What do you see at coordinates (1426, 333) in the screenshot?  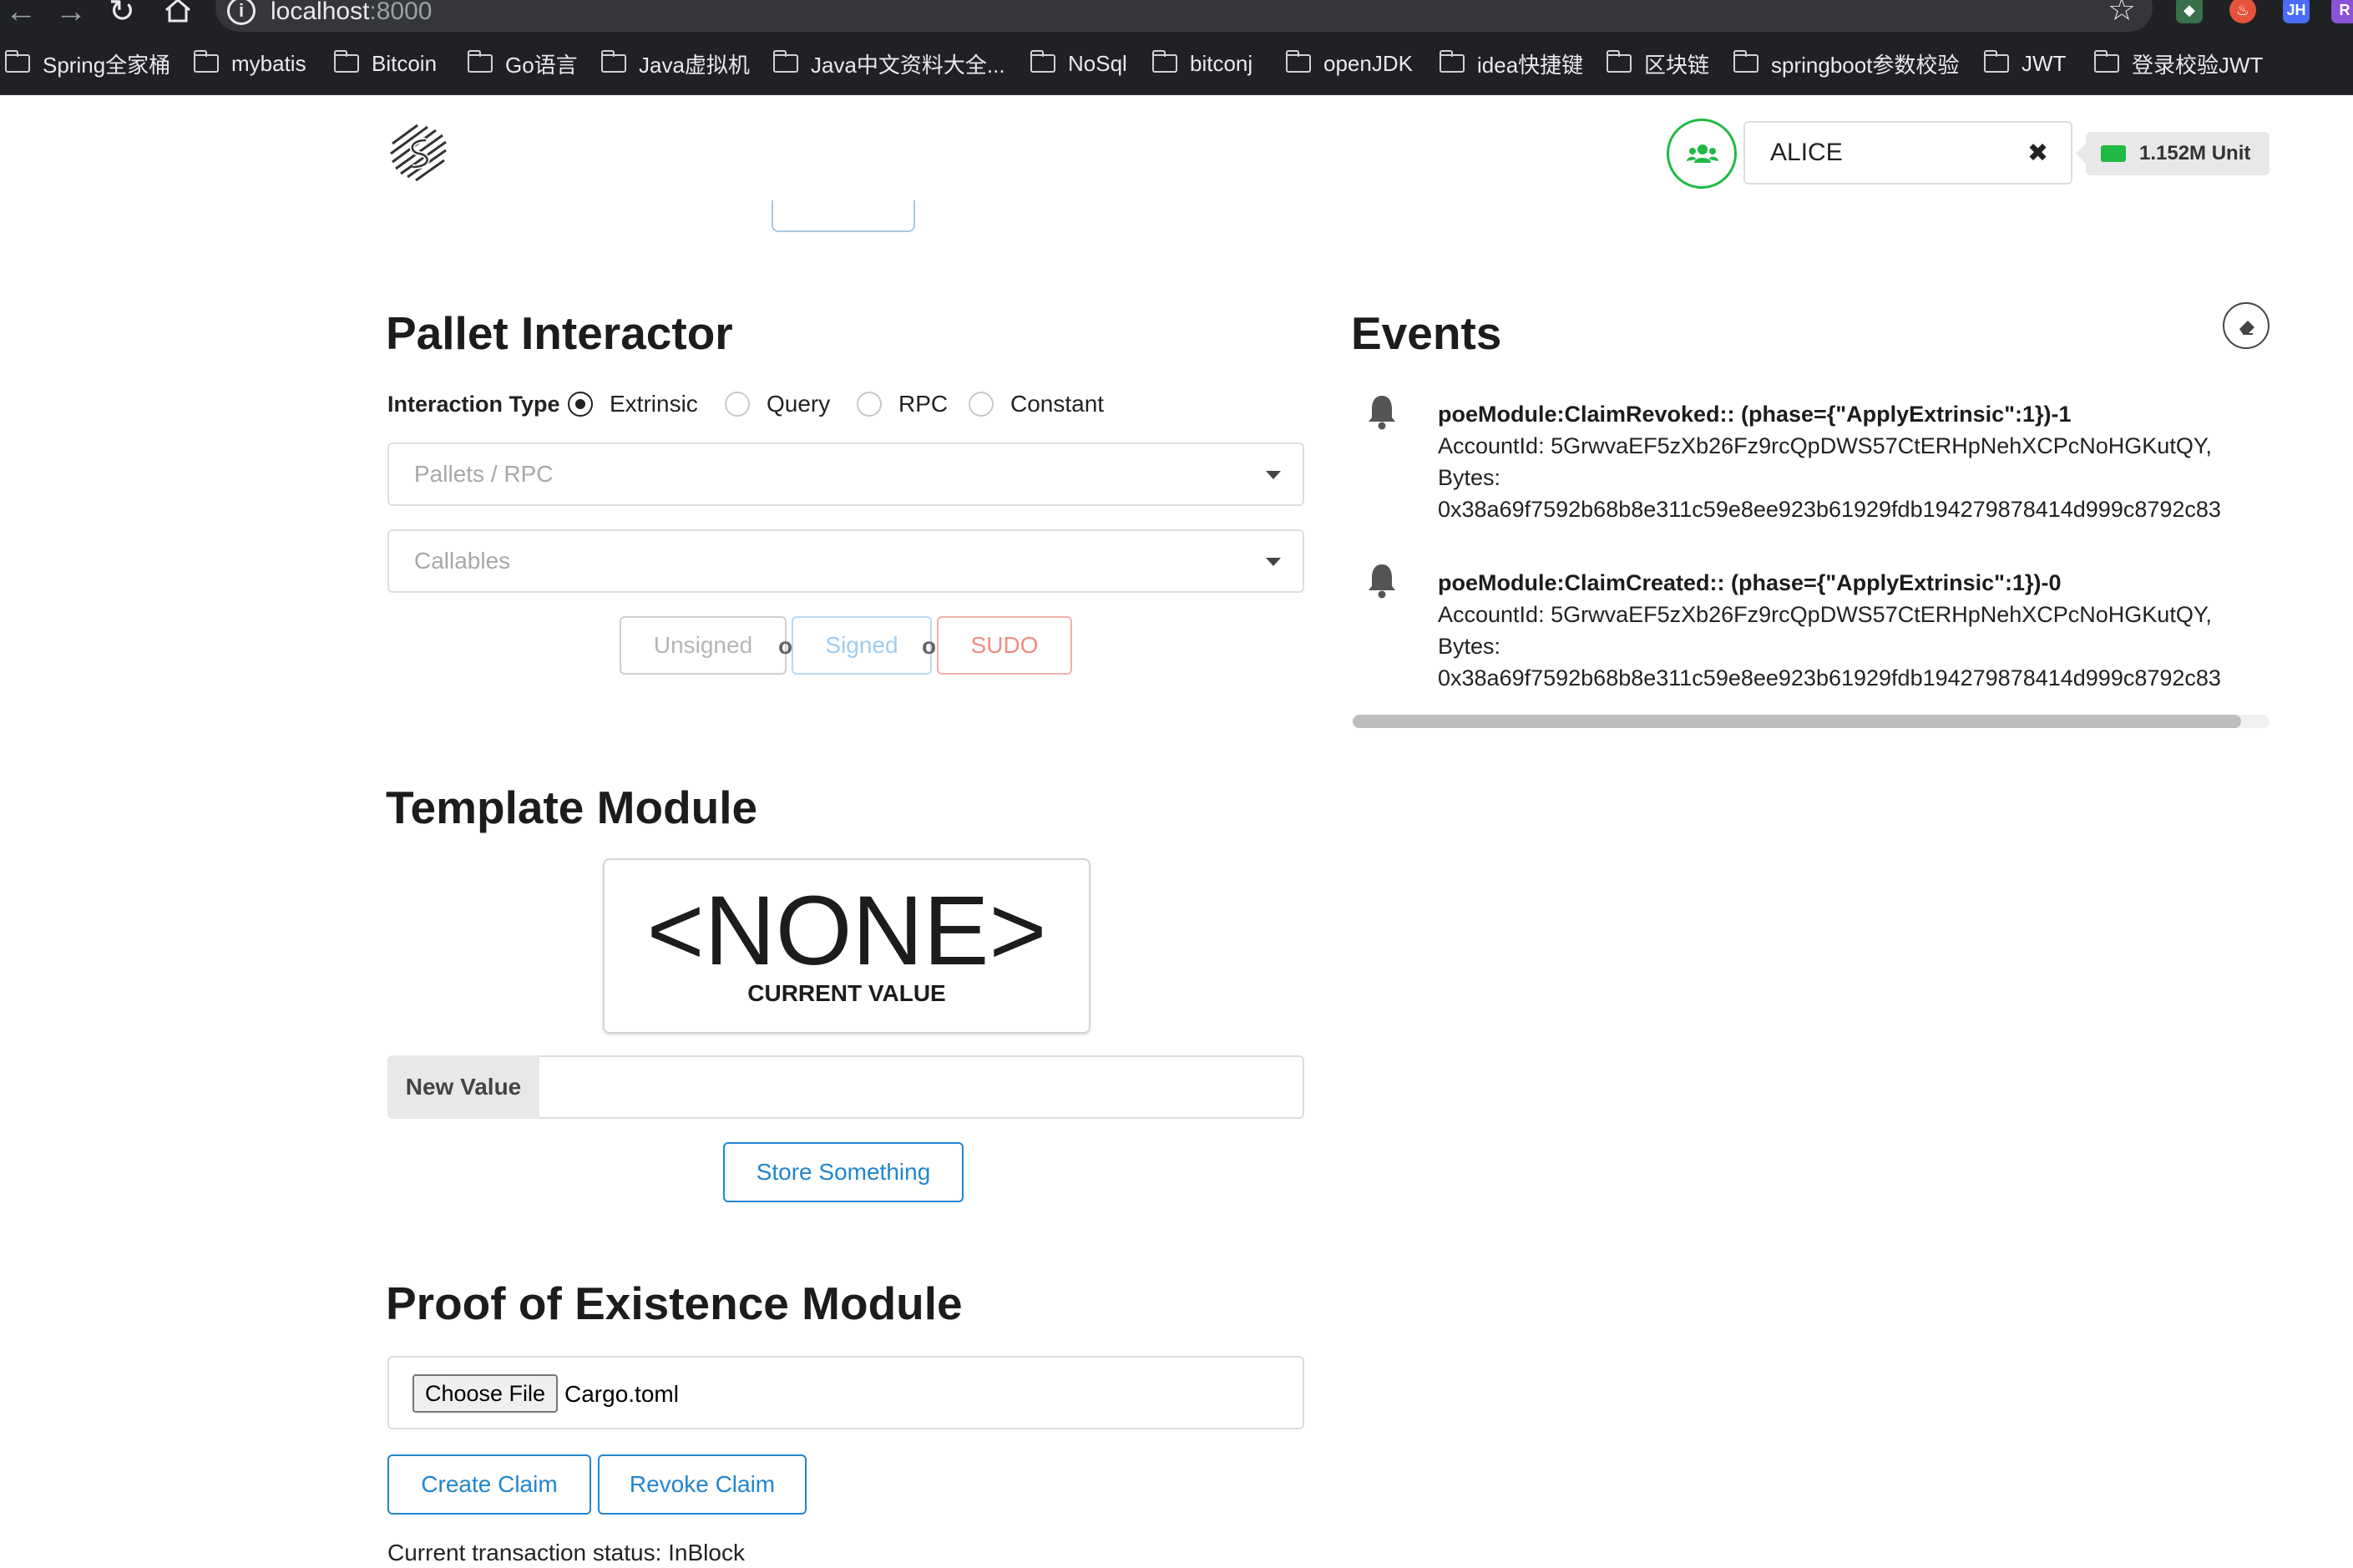 I see `events-title: Events` at bounding box center [1426, 333].